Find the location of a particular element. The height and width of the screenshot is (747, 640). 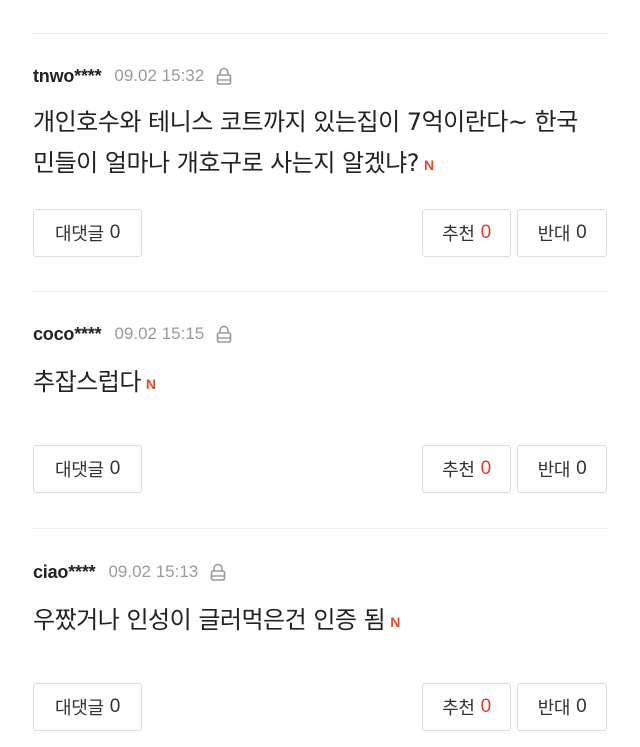

comment-meta: ciao**** 09.02 15:13 is located at coordinates (129, 572).